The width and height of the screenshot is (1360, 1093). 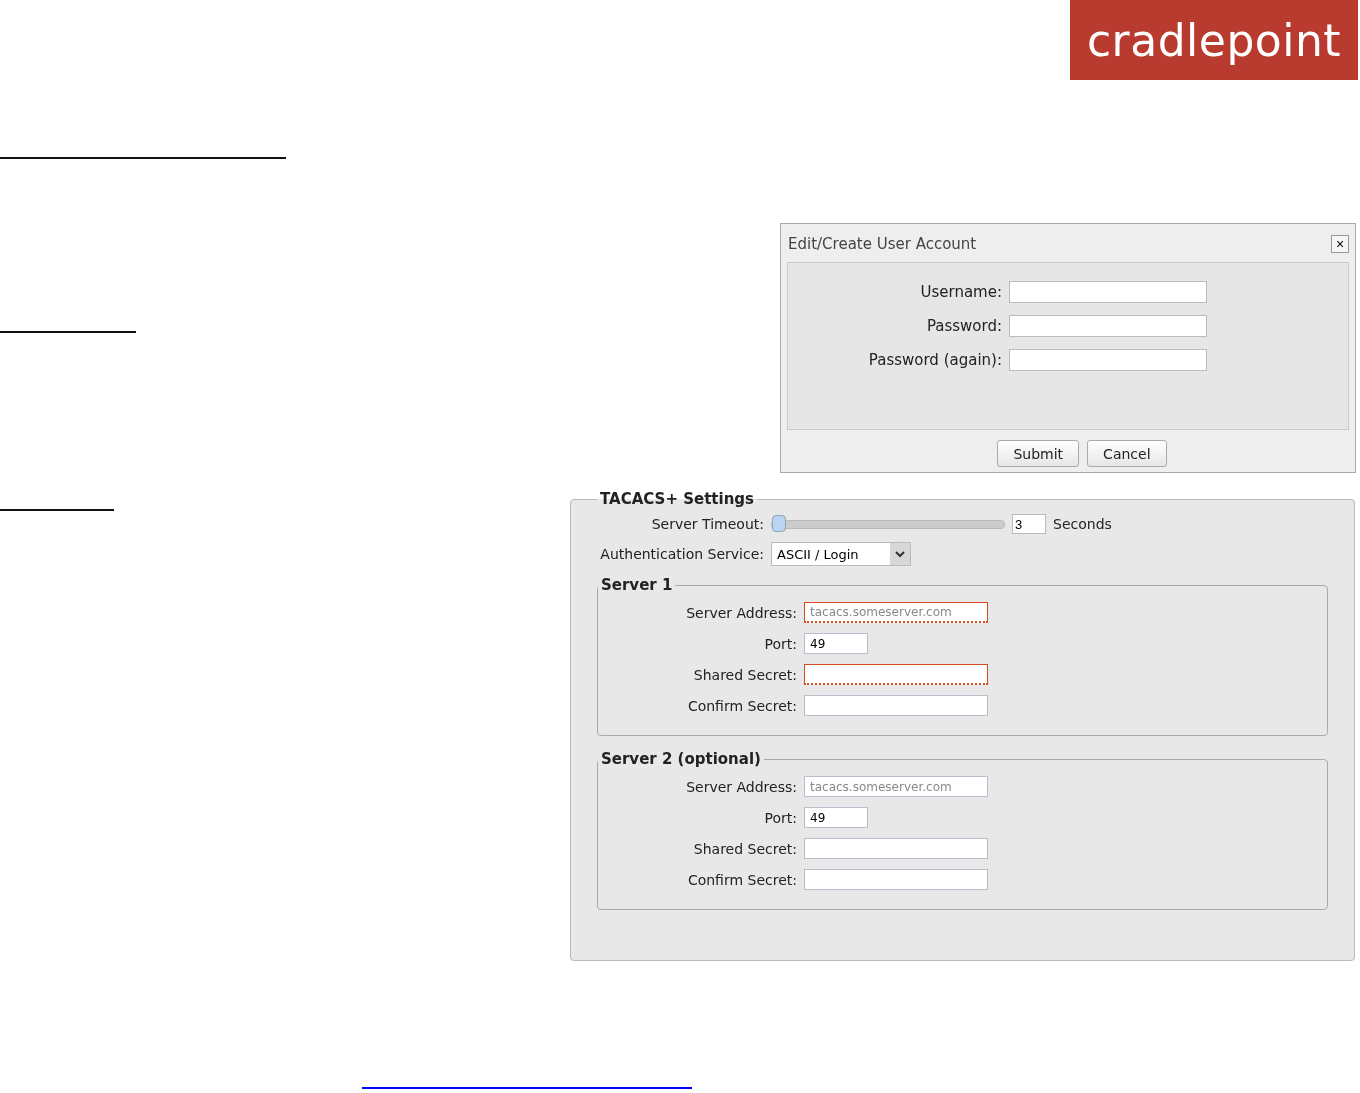 What do you see at coordinates (900, 554) in the screenshot?
I see `caret-icon` at bounding box center [900, 554].